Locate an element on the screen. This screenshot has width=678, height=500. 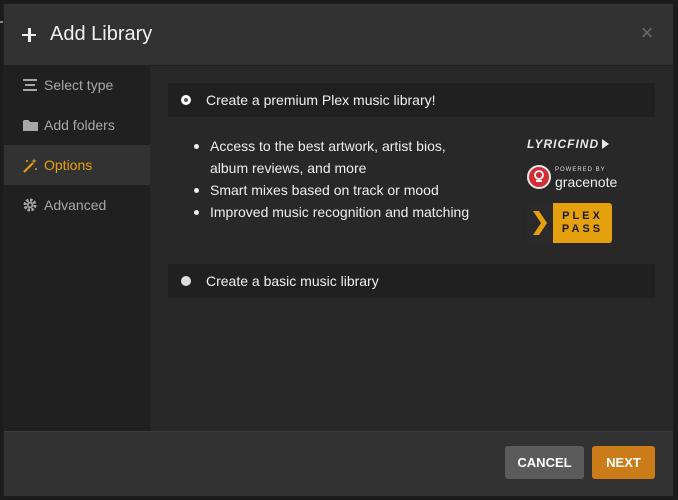
list-item: album reviews, and more is located at coordinates (288, 168).